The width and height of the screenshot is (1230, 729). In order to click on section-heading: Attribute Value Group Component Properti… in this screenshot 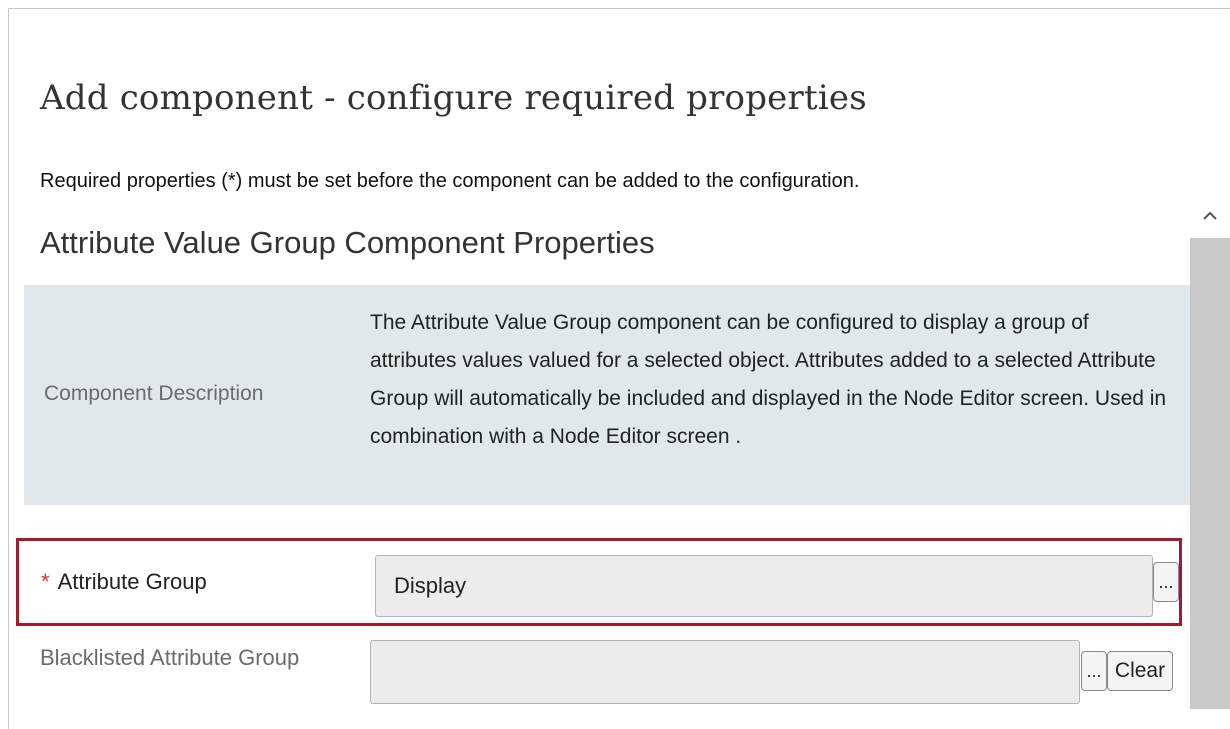, I will do `click(347, 242)`.